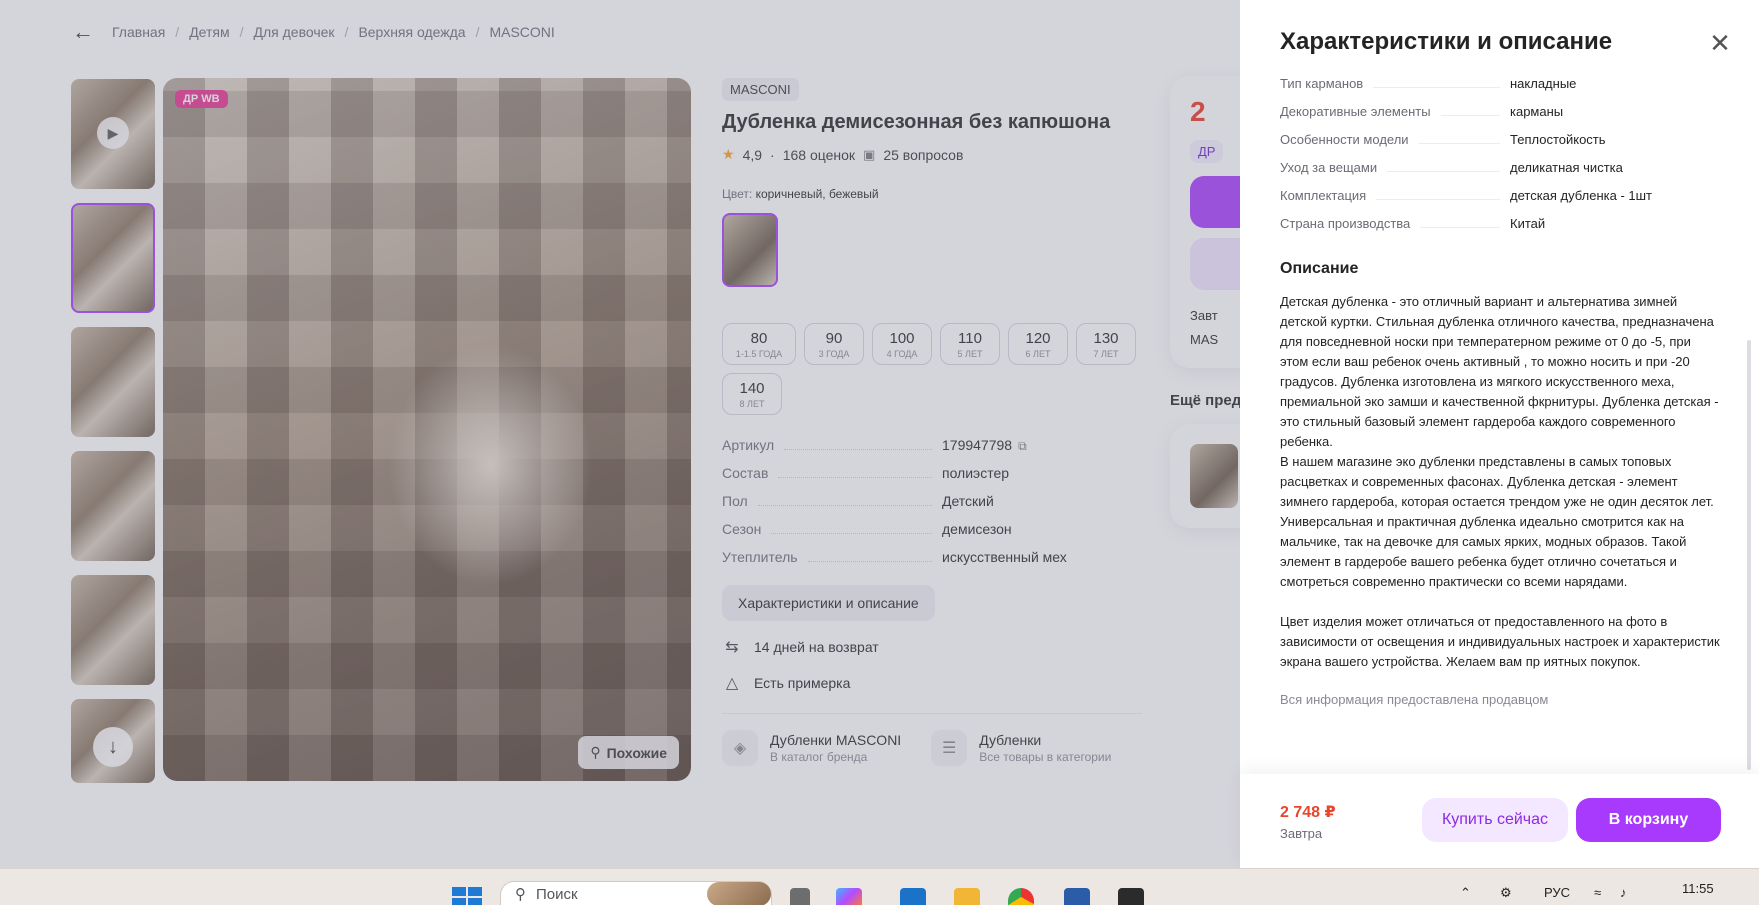 This screenshot has height=905, width=1759. I want to click on property-row: Особенности модели Теплостойкость, so click(1500, 146).